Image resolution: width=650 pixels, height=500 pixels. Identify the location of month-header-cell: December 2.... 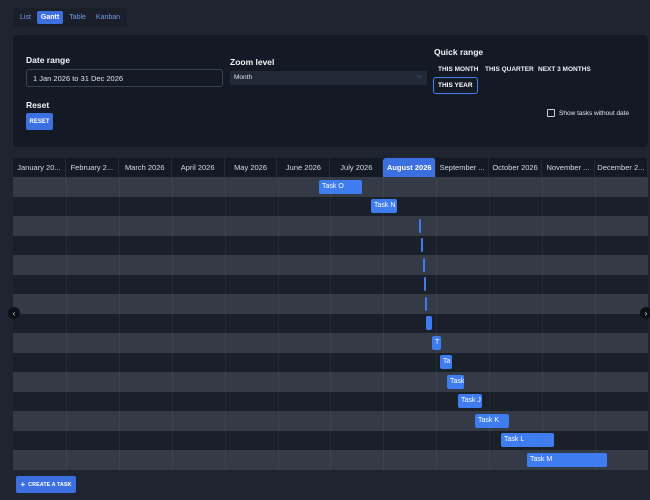
(621, 167).